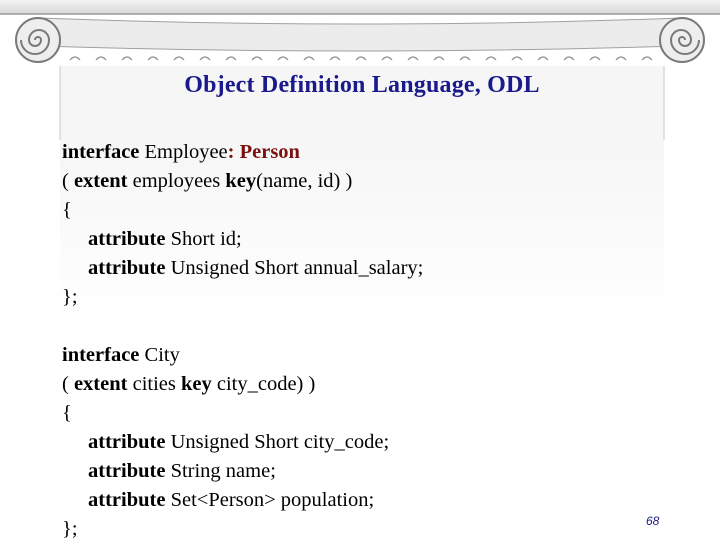  Describe the element at coordinates (203, 239) in the screenshot. I see `code-text: Short id;` at that location.